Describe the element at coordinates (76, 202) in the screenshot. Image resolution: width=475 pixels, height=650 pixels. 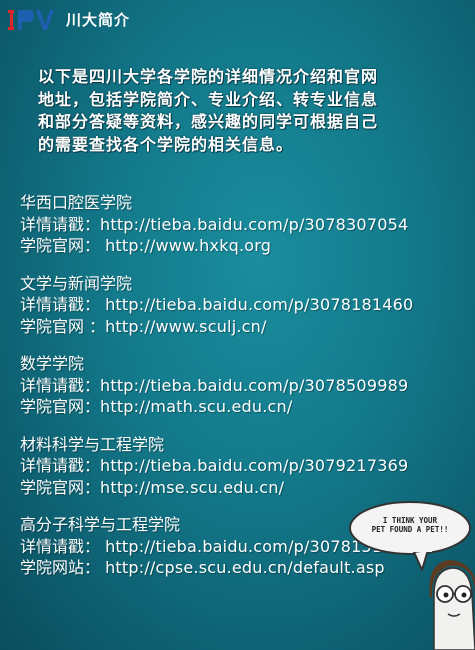
I see `college-name: 华西口腔医学院` at that location.